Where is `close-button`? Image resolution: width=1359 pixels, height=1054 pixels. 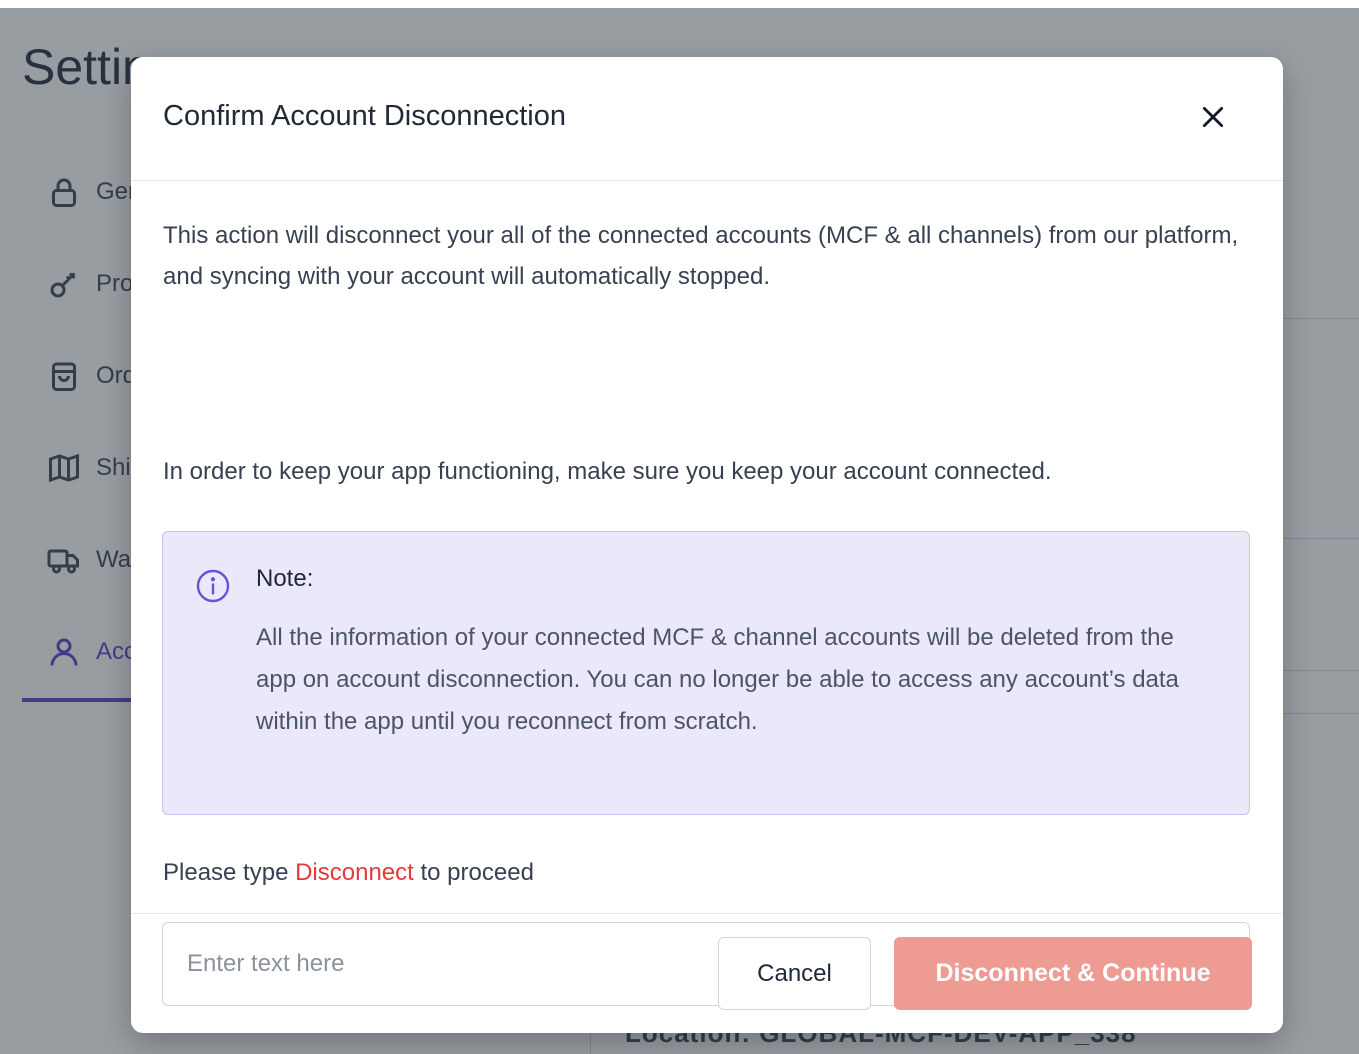 close-button is located at coordinates (1213, 117).